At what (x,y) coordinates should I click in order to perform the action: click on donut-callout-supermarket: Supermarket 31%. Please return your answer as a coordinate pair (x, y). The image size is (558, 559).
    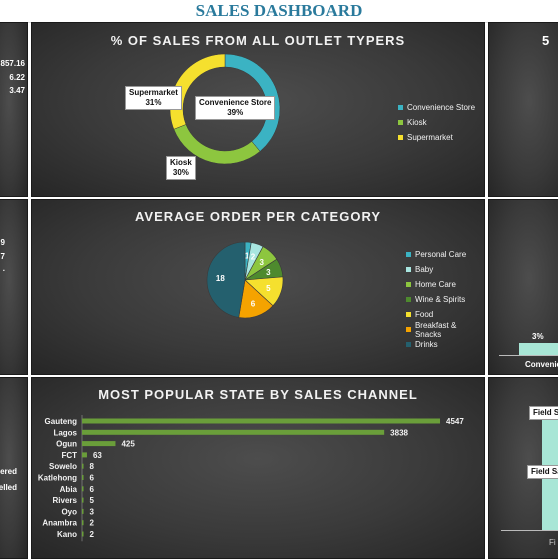
    Looking at the image, I should click on (153, 98).